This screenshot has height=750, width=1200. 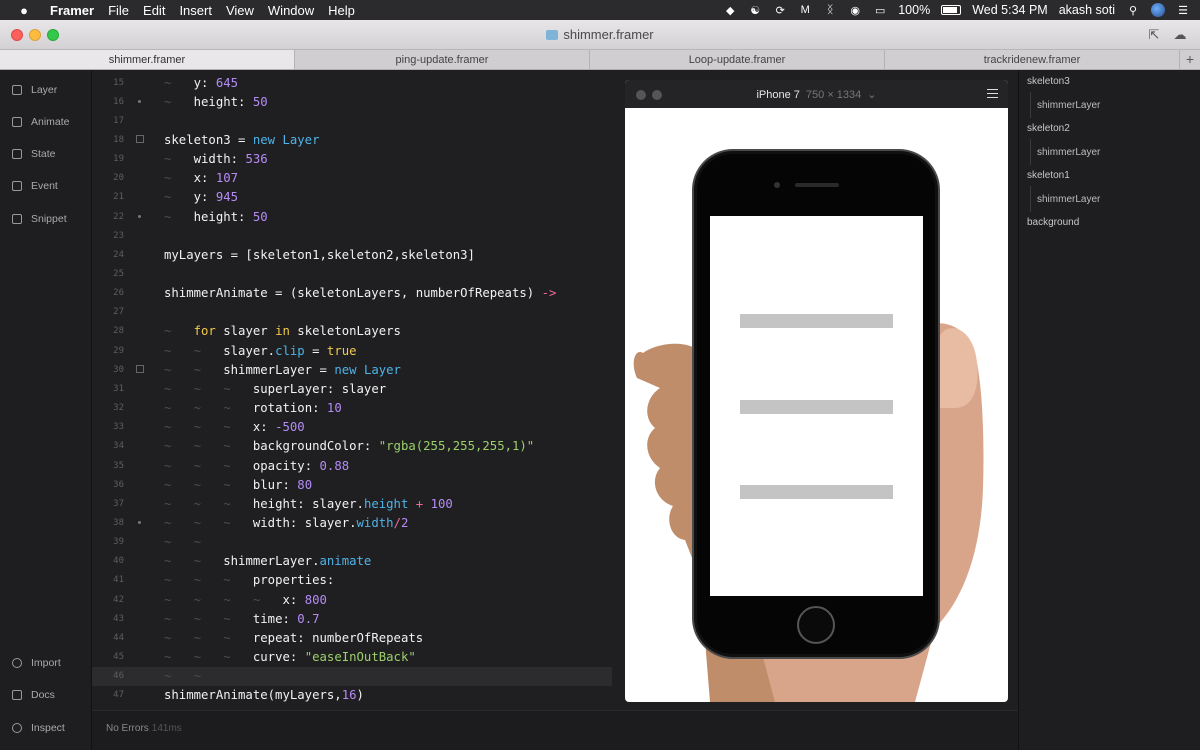 I want to click on device-resolution: 750 × 1334, so click(x=833, y=95).